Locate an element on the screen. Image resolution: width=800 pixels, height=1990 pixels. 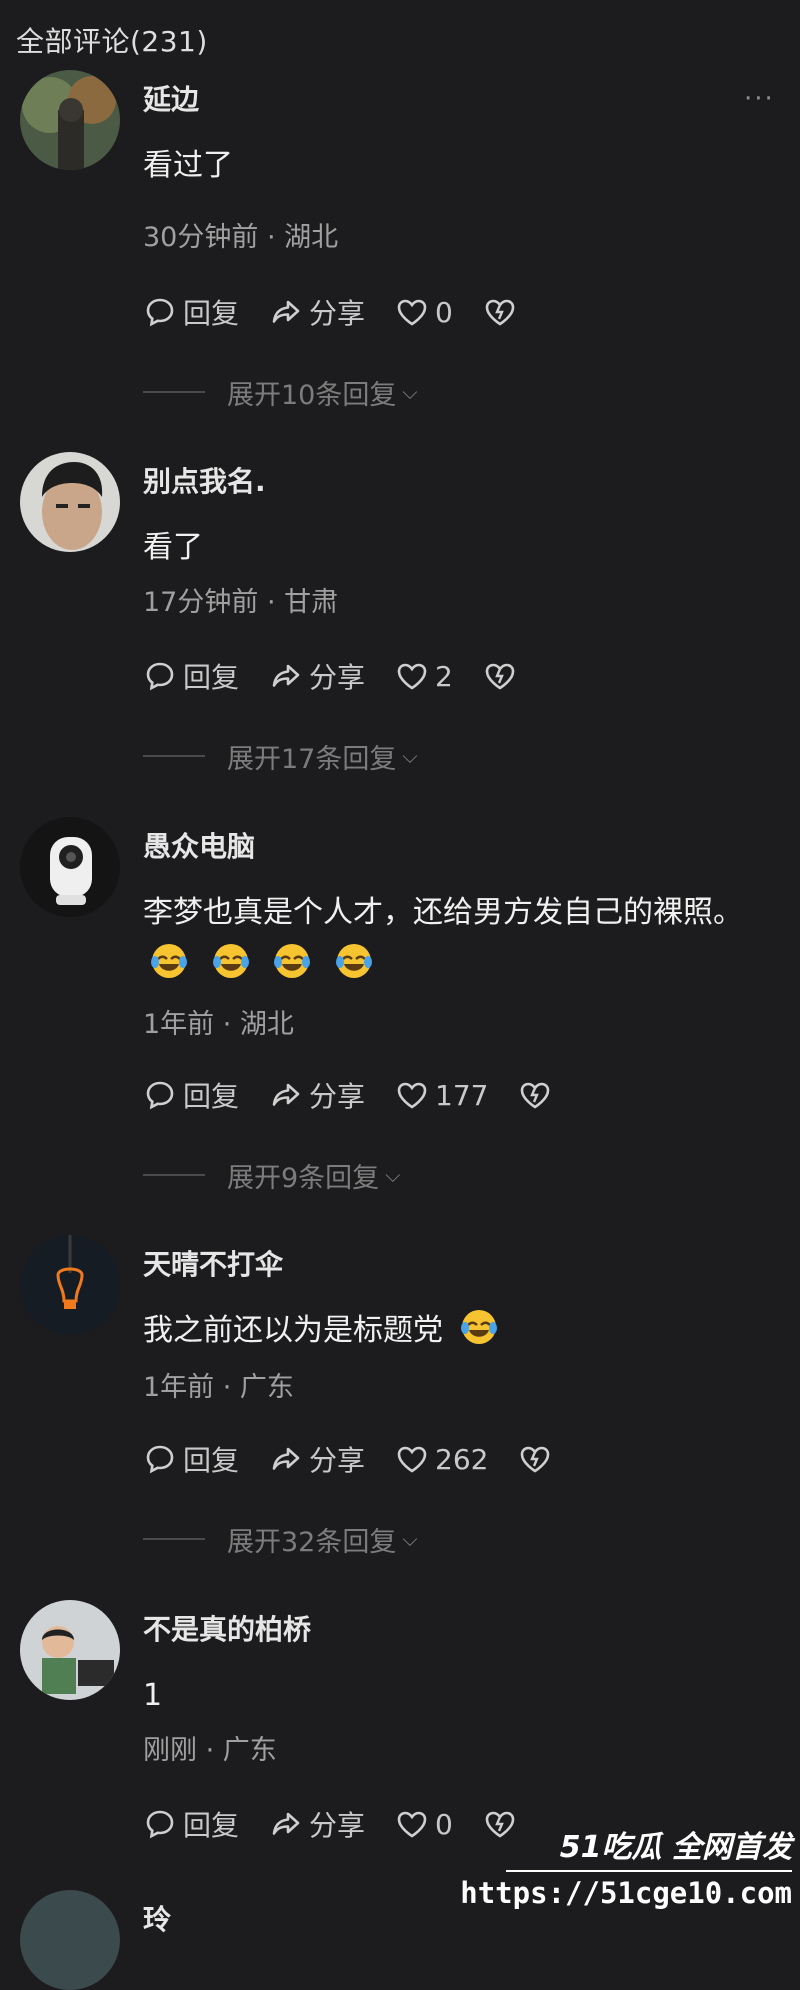
comment-author: 天晴不打伞 is located at coordinates (213, 1263).